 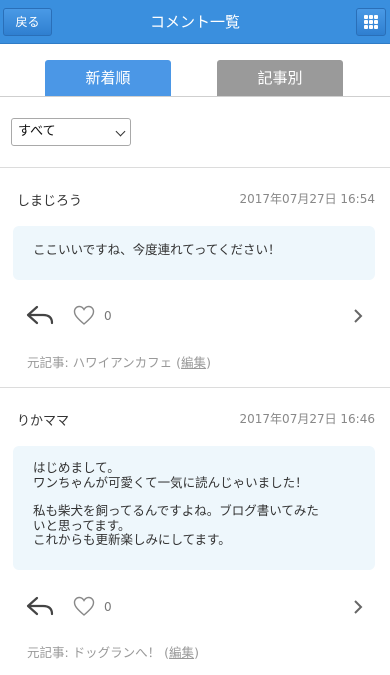 I want to click on comment-text-line: ワンちゃんが可愛くて一気に読んじゃいました！, so click(x=170, y=482).